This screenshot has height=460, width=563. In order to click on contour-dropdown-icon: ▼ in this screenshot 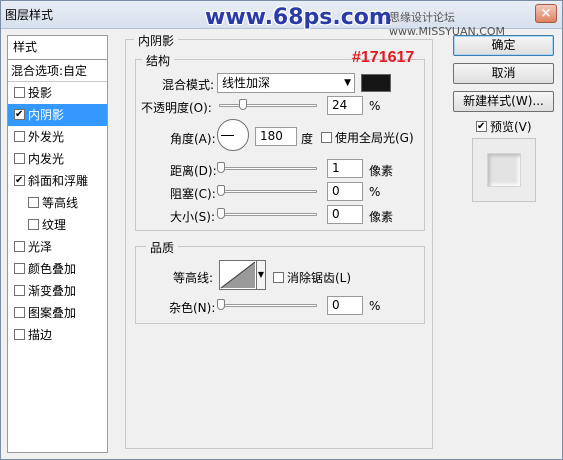, I will do `click(261, 275)`.